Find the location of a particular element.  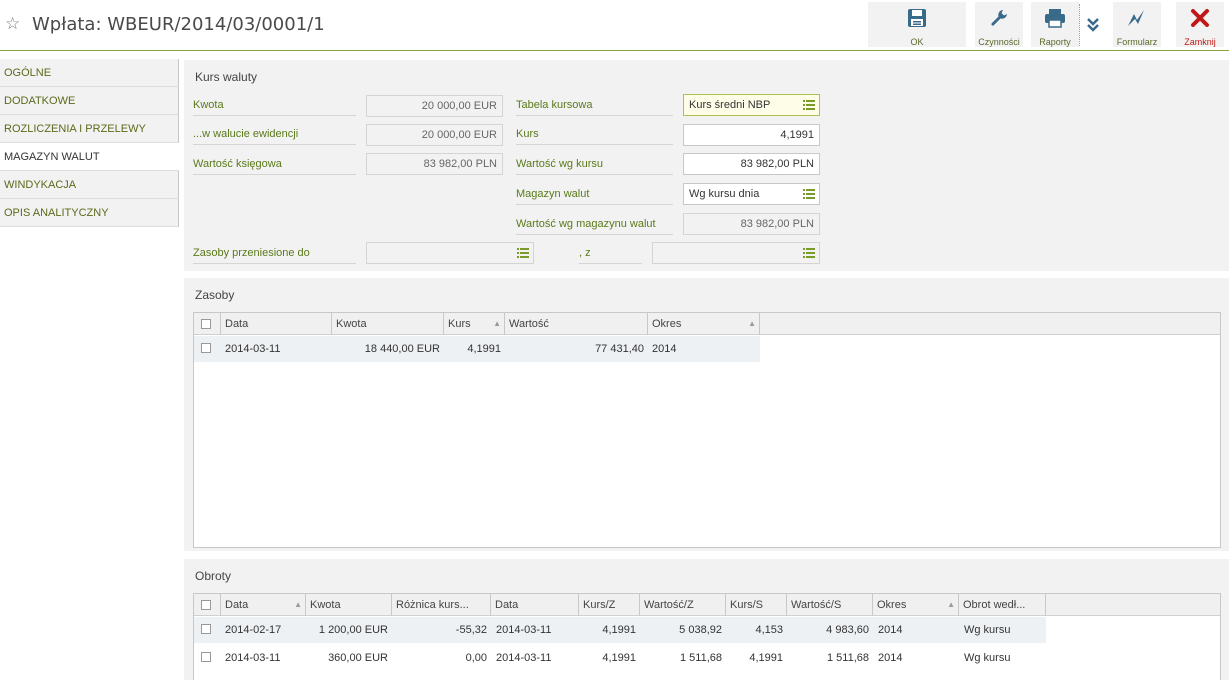

col-wartosc-s: Wartość/S is located at coordinates (830, 605).